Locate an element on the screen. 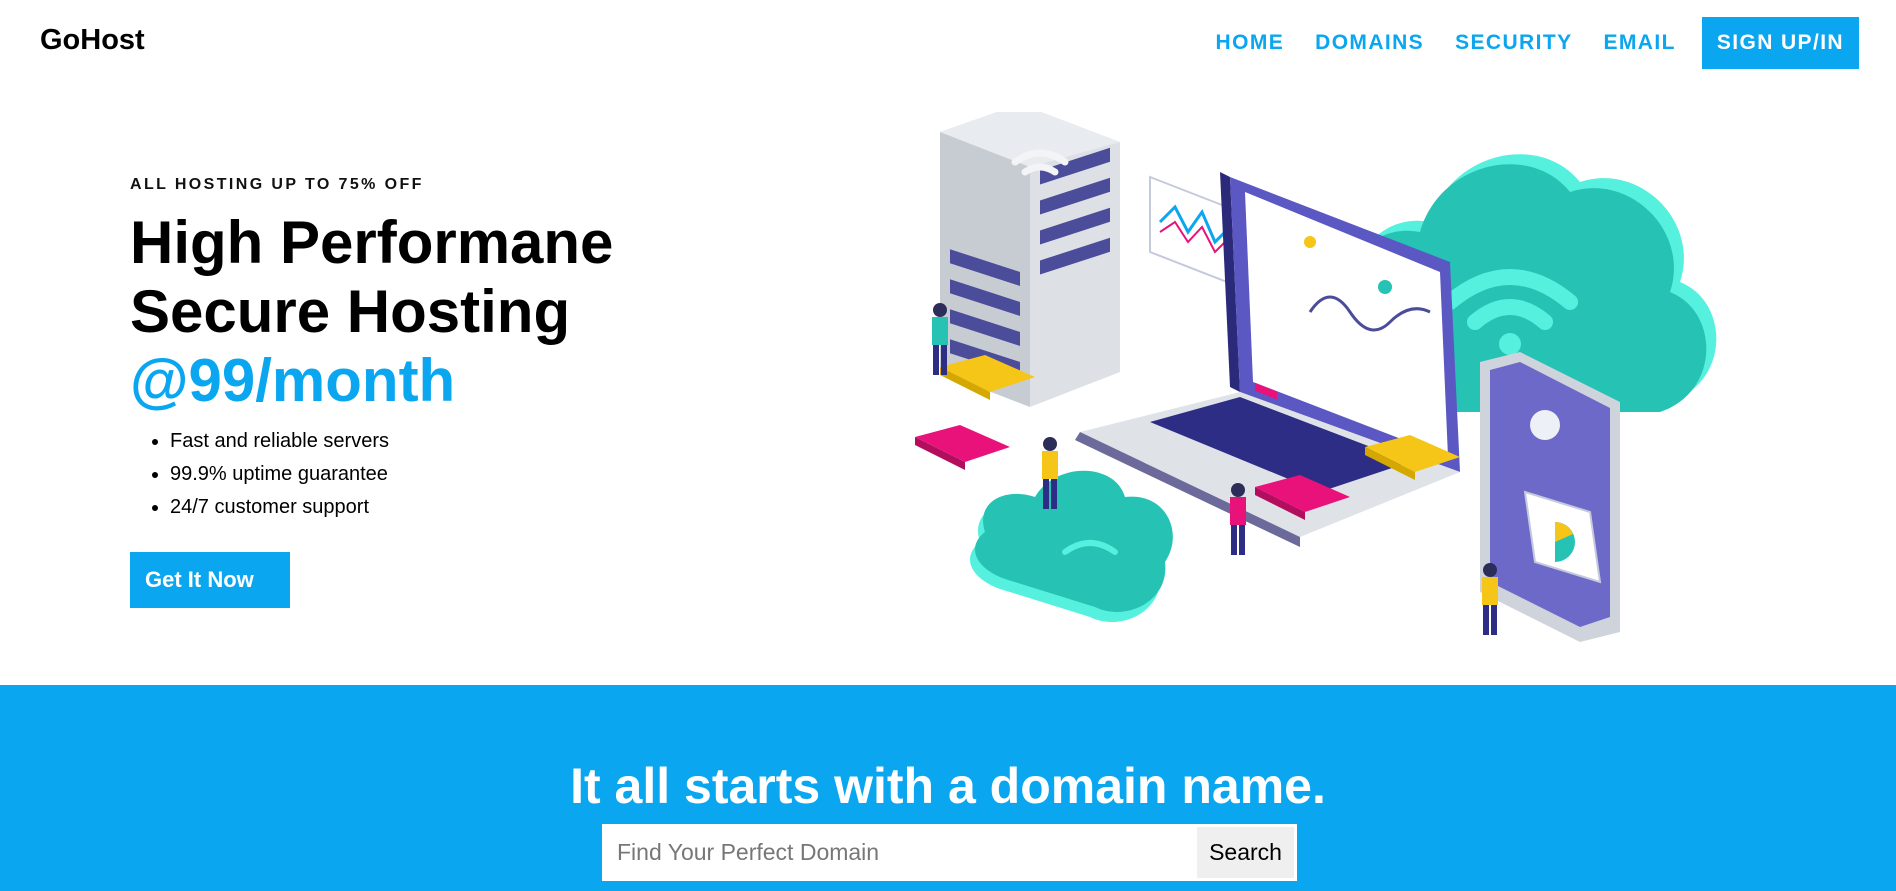 This screenshot has width=1896, height=891. hero-tagline: ALL HOSTING UP TO 75% OFF is located at coordinates (277, 184).